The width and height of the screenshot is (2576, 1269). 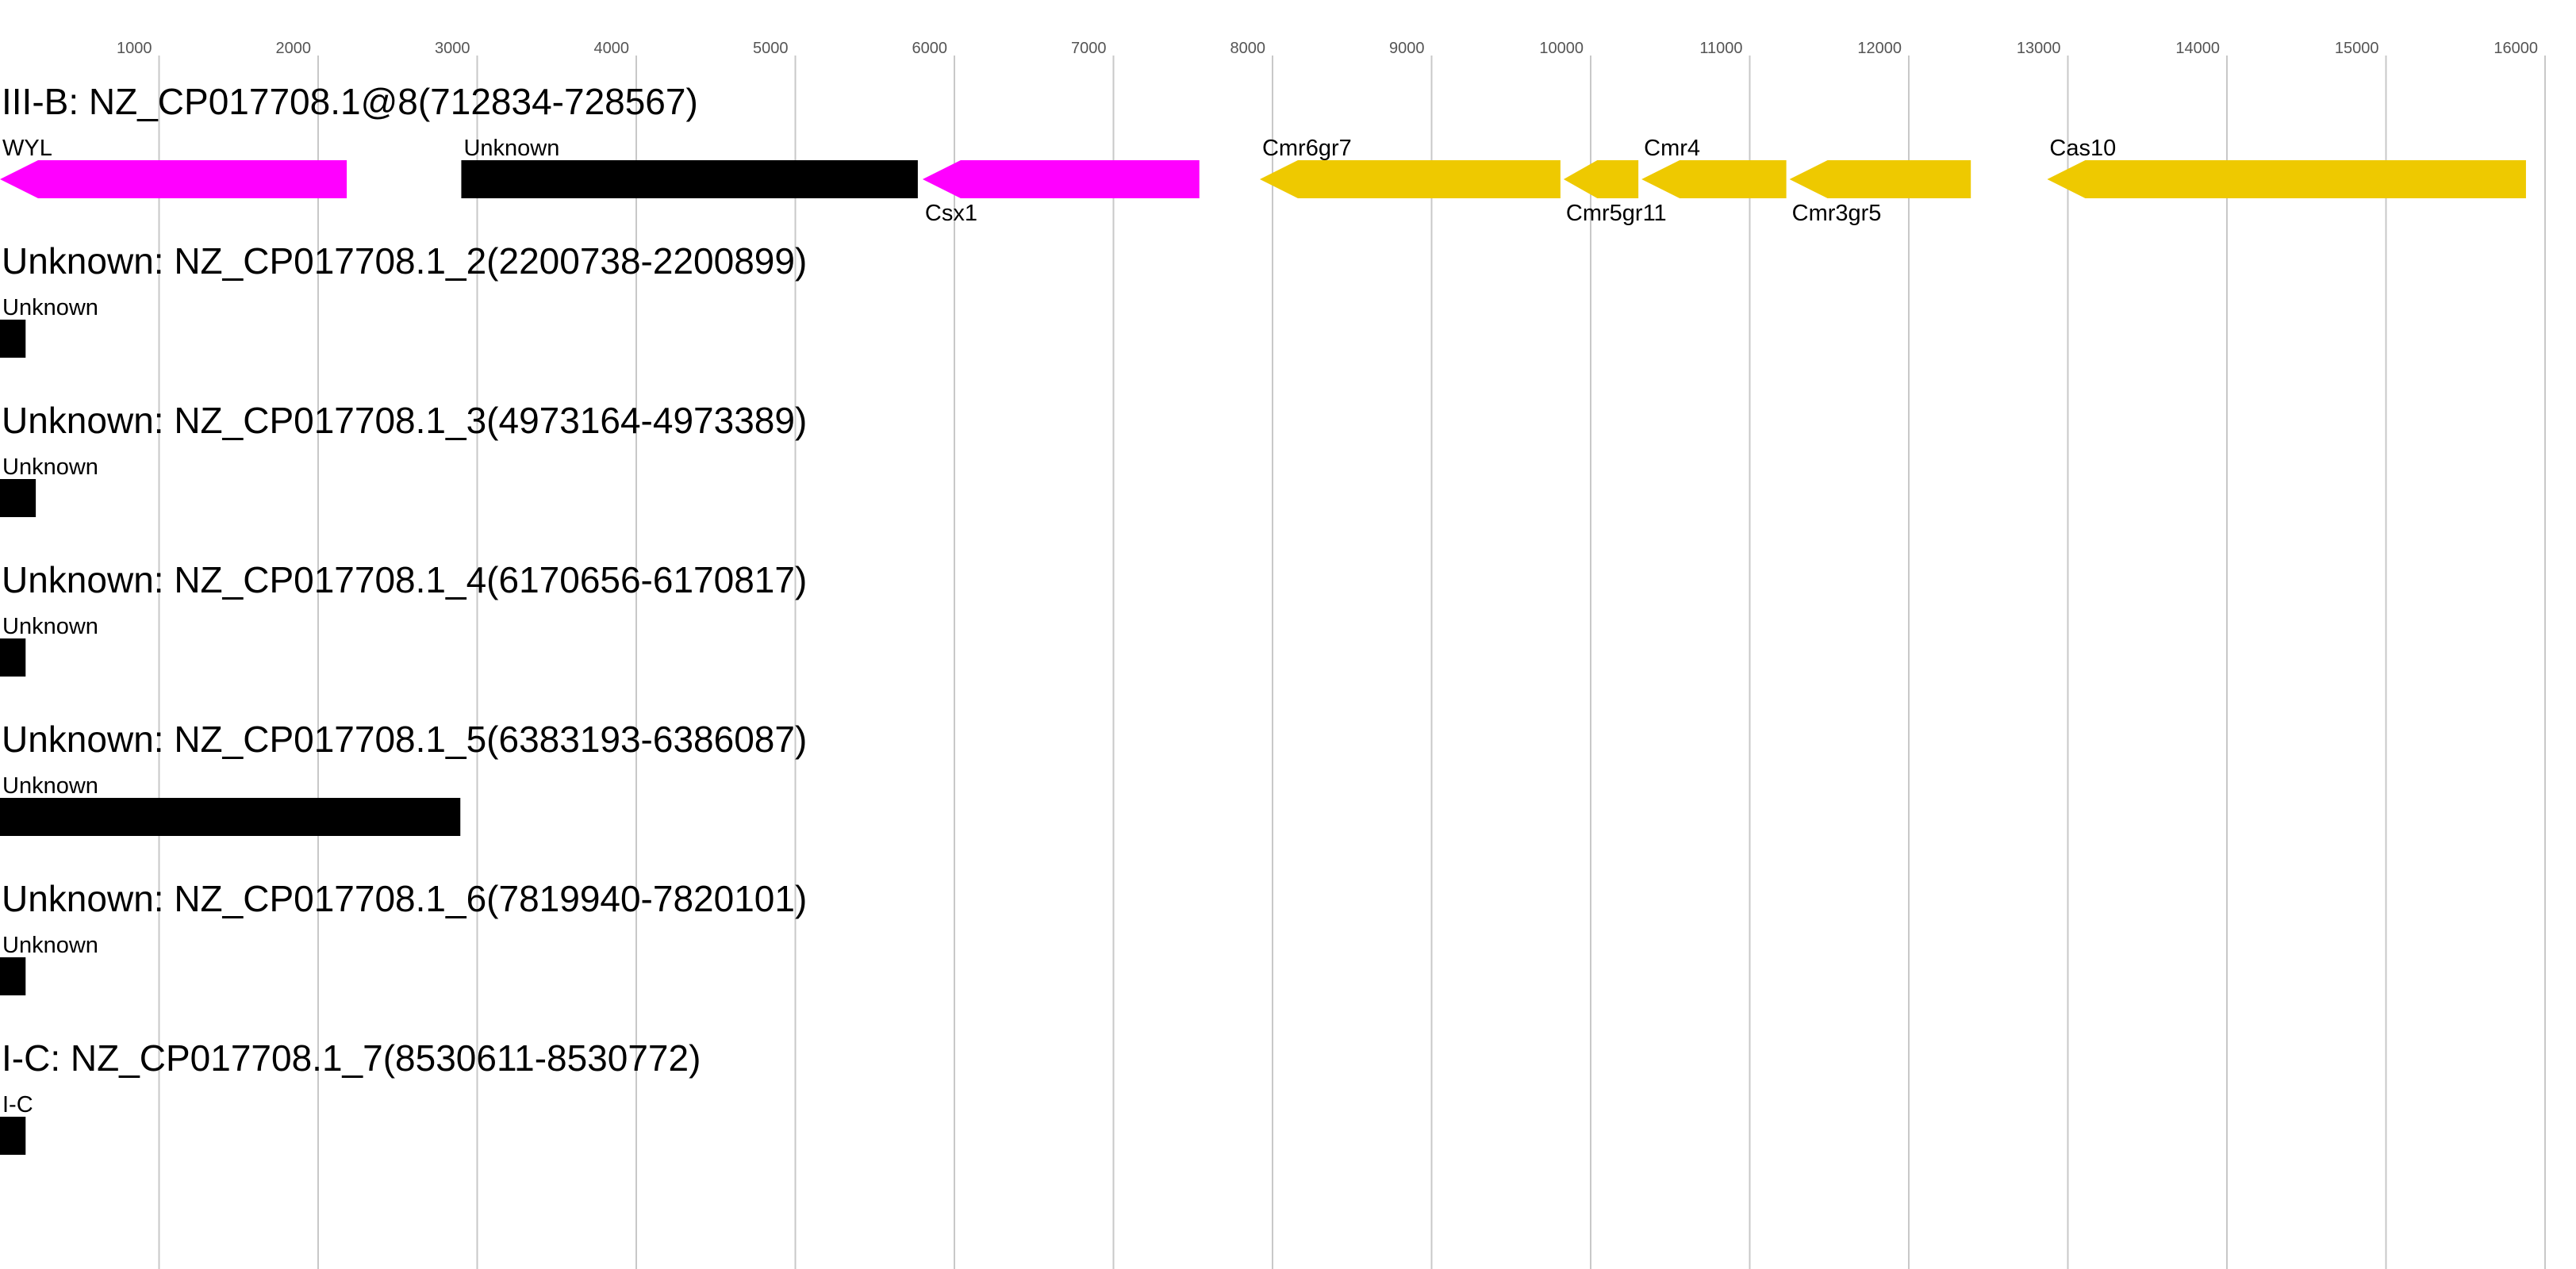 I want to click on gene-label: Cmr3gr5, so click(x=1837, y=213).